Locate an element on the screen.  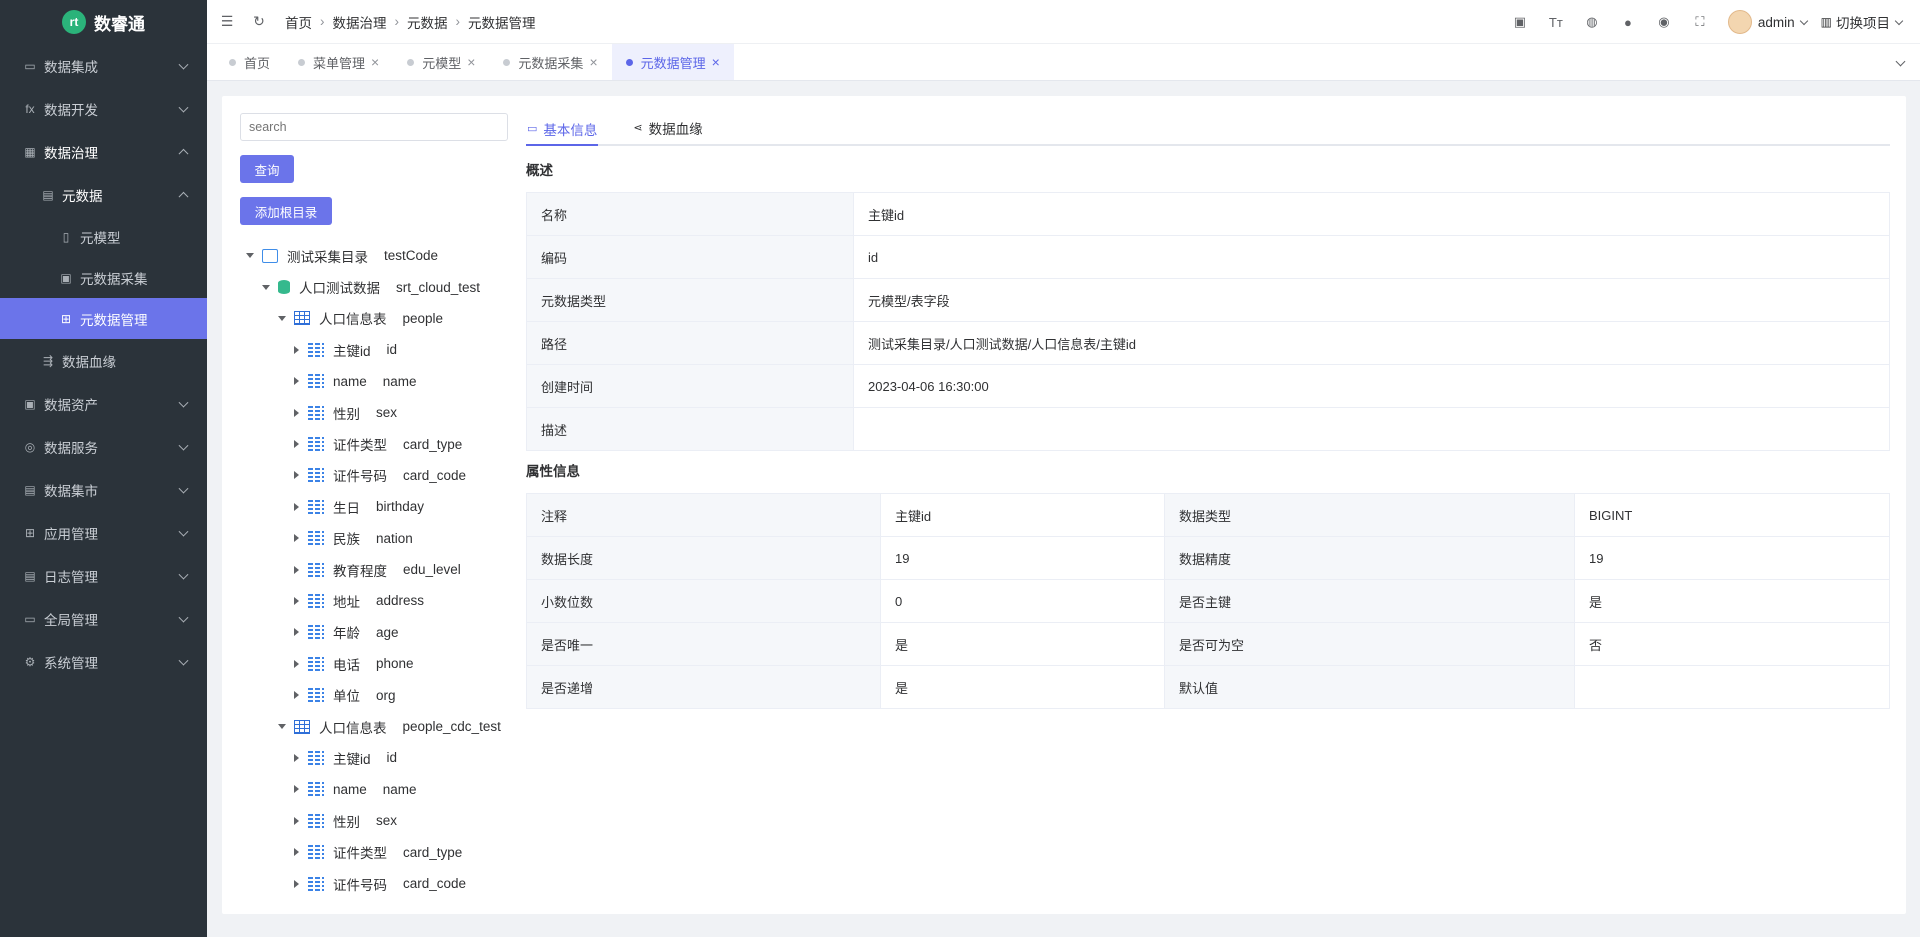
avatar is located at coordinates (1739, 22).